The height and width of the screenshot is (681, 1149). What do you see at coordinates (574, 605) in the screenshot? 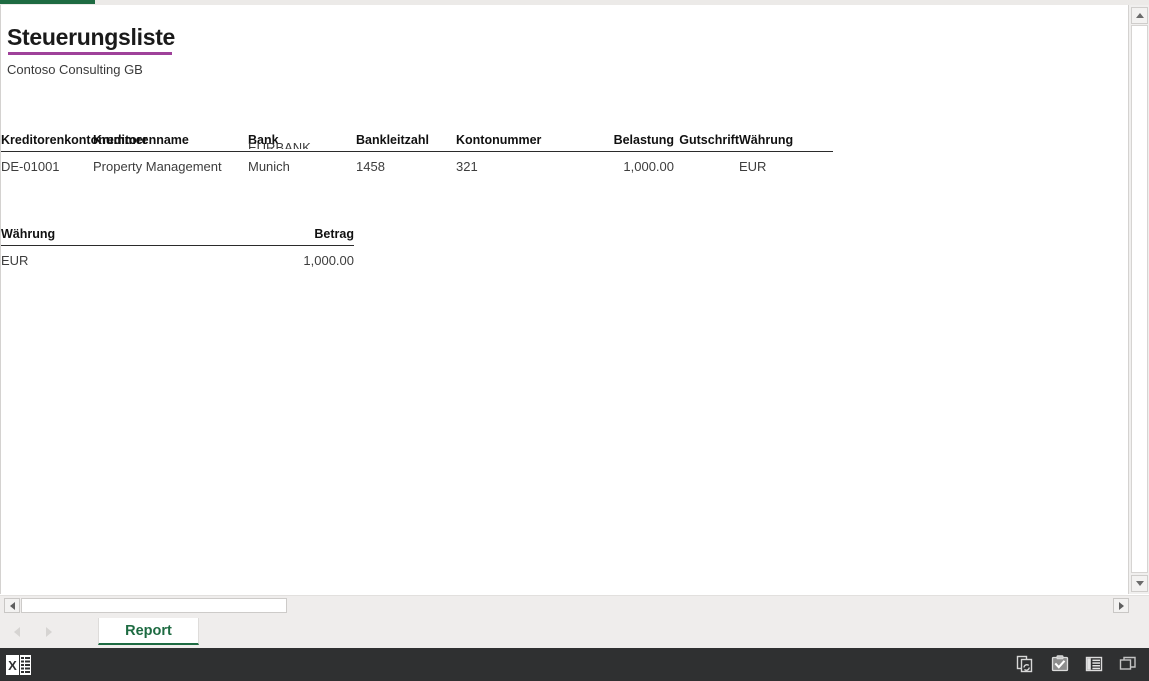
I see `horizontal-scrollbar` at bounding box center [574, 605].